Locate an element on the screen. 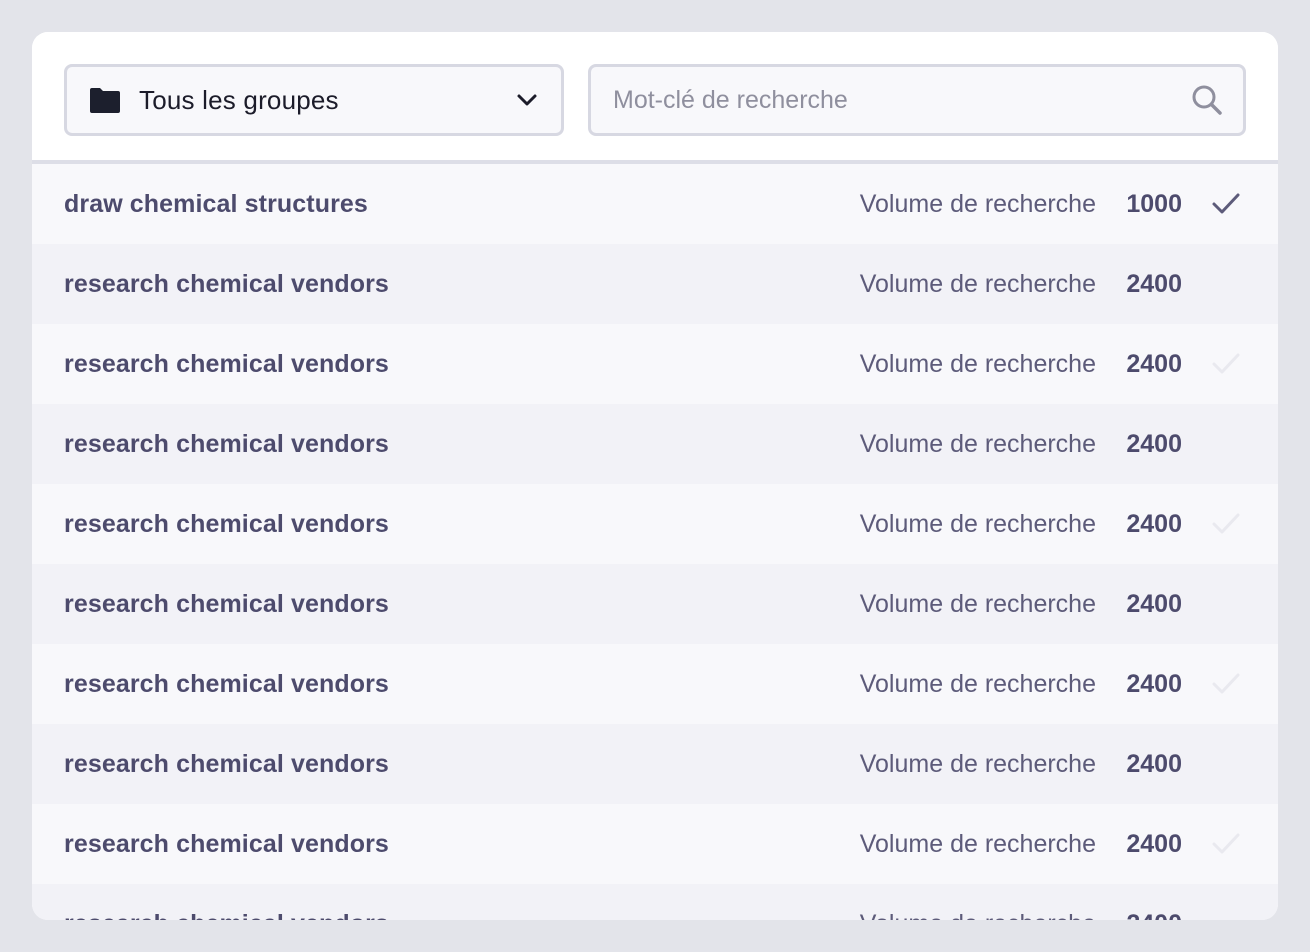  folder-icon is located at coordinates (105, 100).